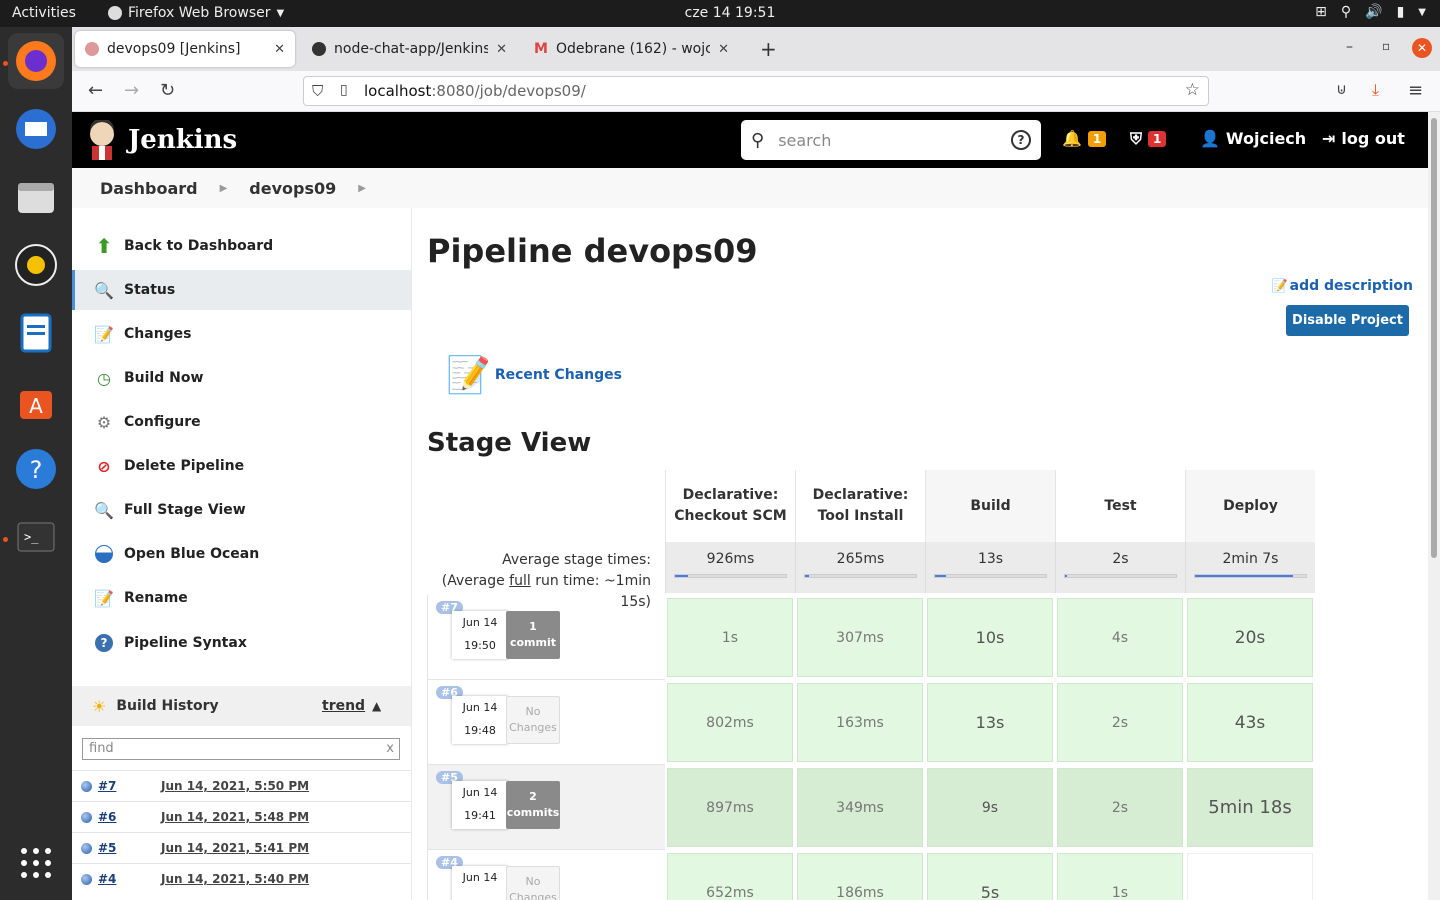 Image resolution: width=1440 pixels, height=900 pixels. What do you see at coordinates (1386, 46) in the screenshot?
I see `maximize-icon: ▫` at bounding box center [1386, 46].